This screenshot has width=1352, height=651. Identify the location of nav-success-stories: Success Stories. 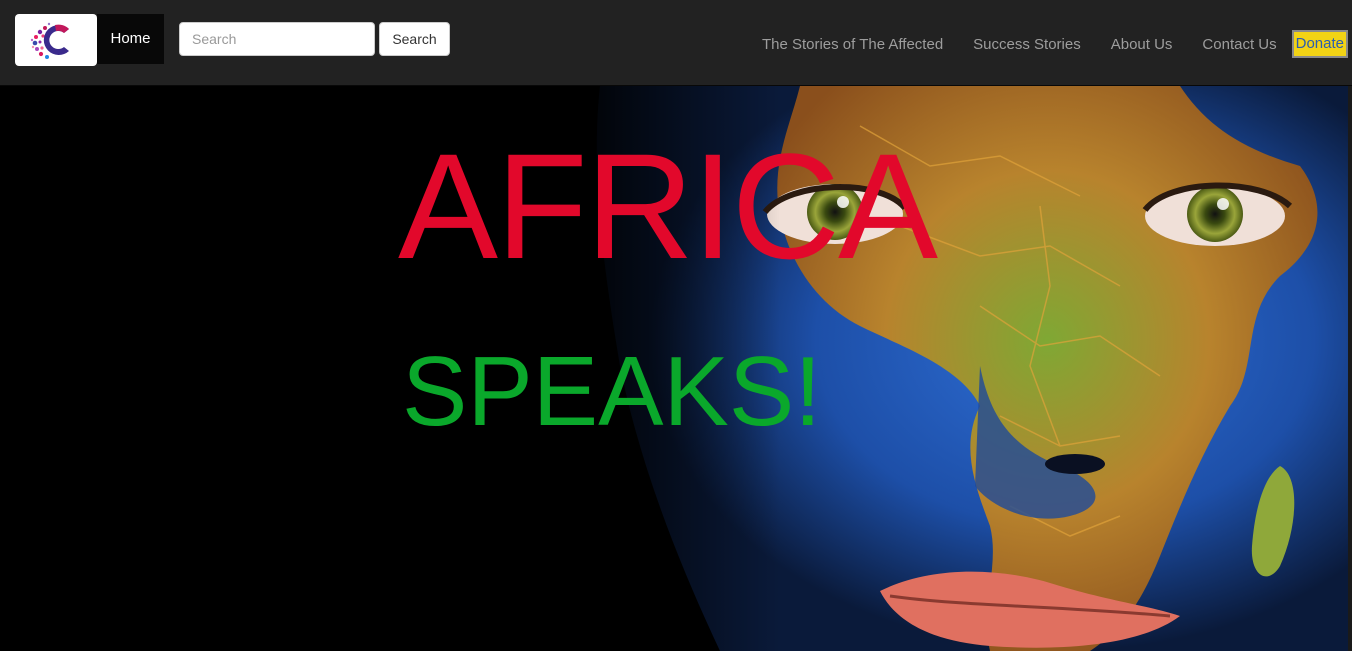
(1027, 44).